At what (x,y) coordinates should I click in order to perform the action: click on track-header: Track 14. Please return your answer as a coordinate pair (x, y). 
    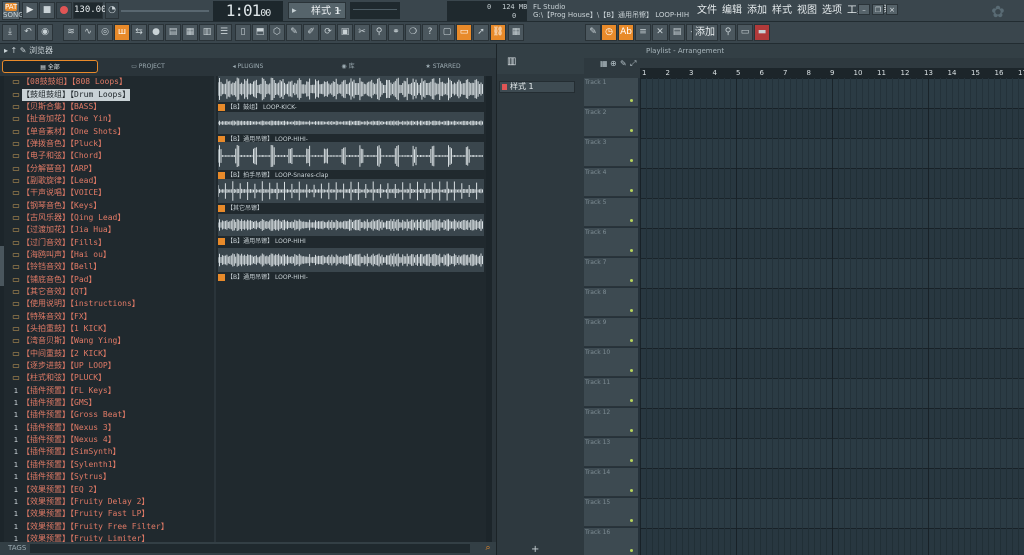
    Looking at the image, I should click on (611, 482).